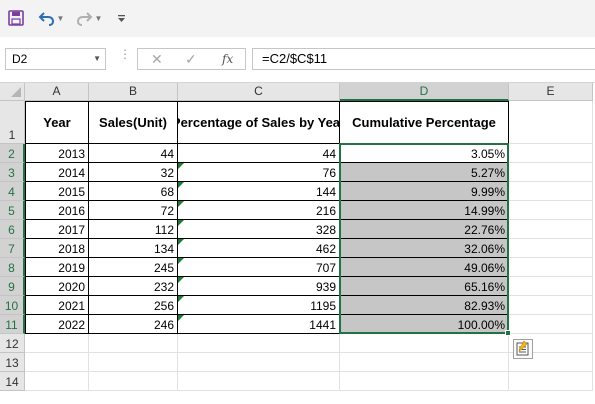  Describe the element at coordinates (133, 229) in the screenshot. I see `cell-b6: 112` at that location.